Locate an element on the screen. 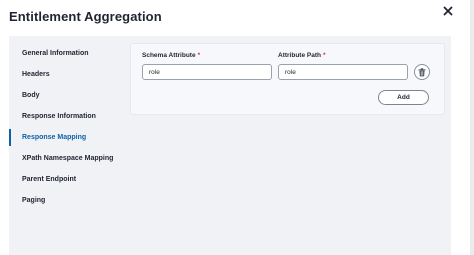 The image size is (474, 255). nav-item-response-information: Response Information is located at coordinates (65, 116).